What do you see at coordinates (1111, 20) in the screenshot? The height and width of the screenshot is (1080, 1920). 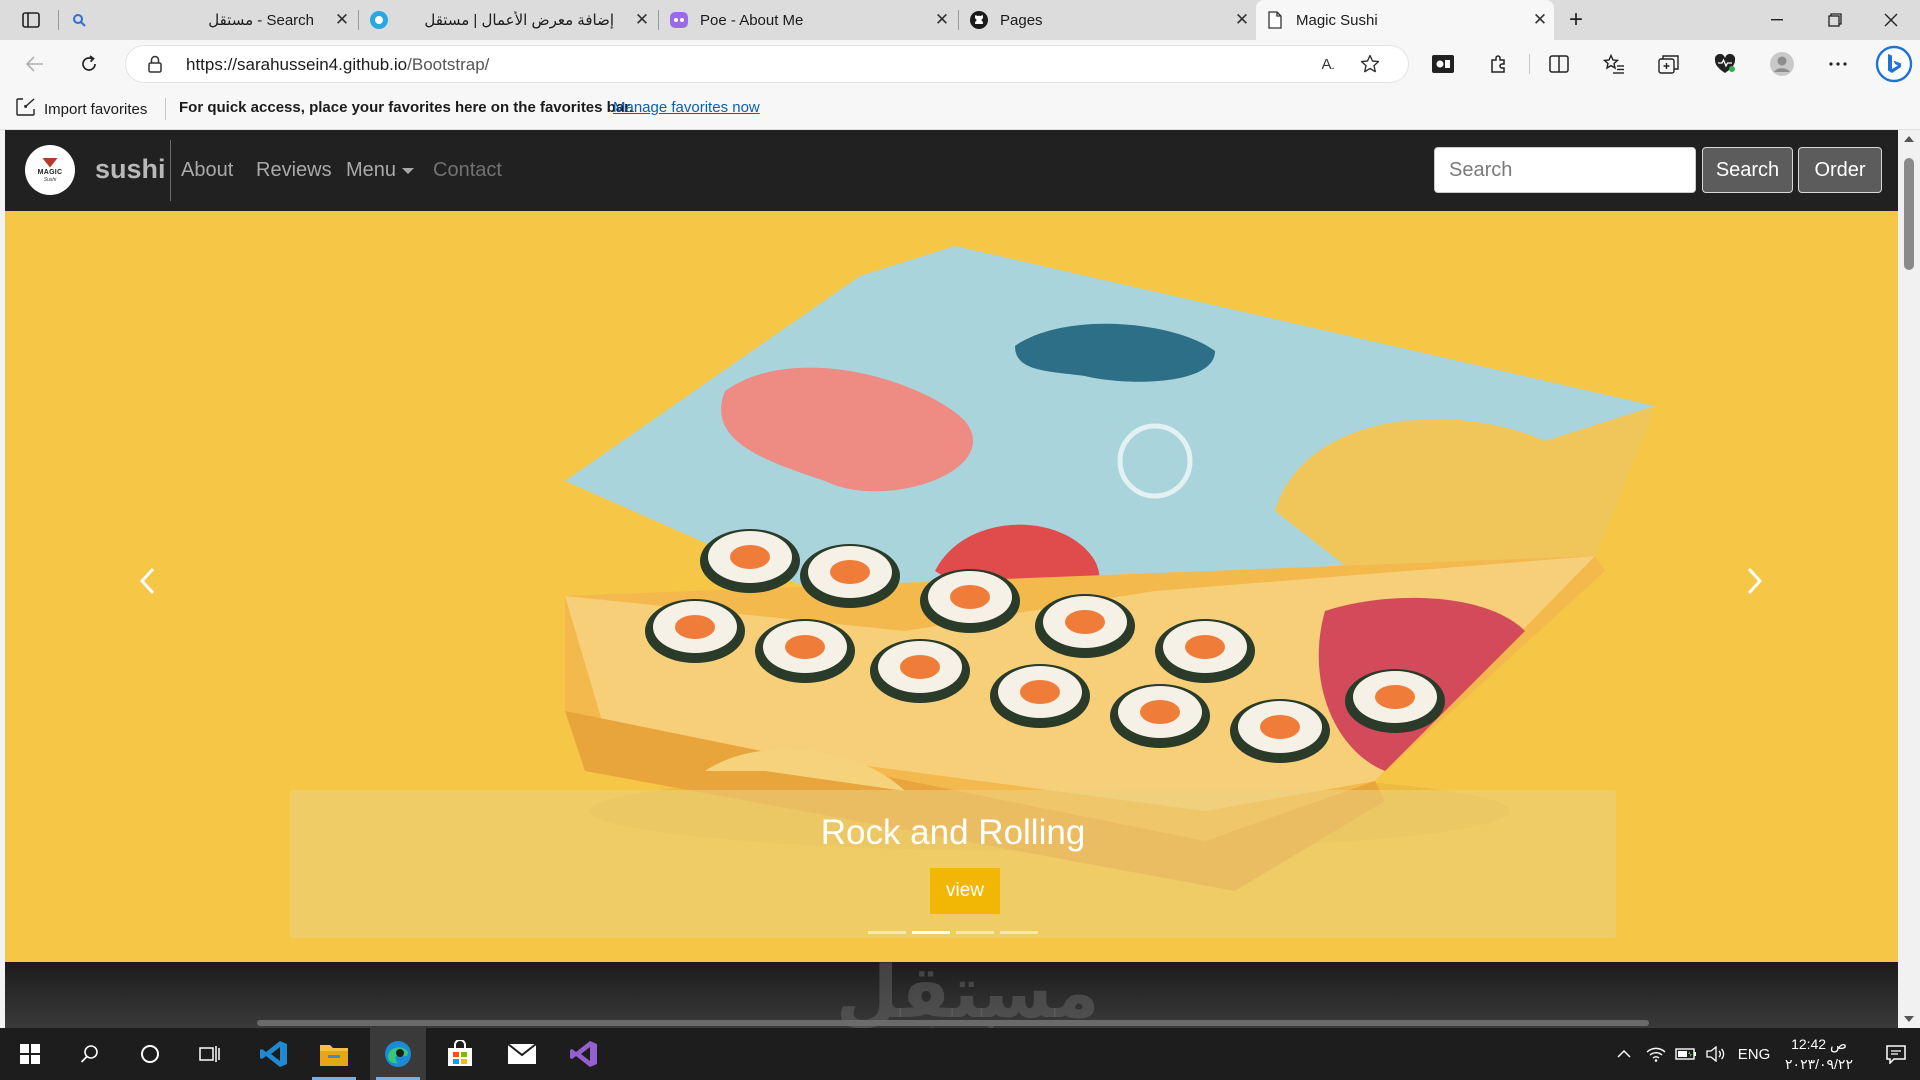 I see `tab-github-pages: Pages ✕` at bounding box center [1111, 20].